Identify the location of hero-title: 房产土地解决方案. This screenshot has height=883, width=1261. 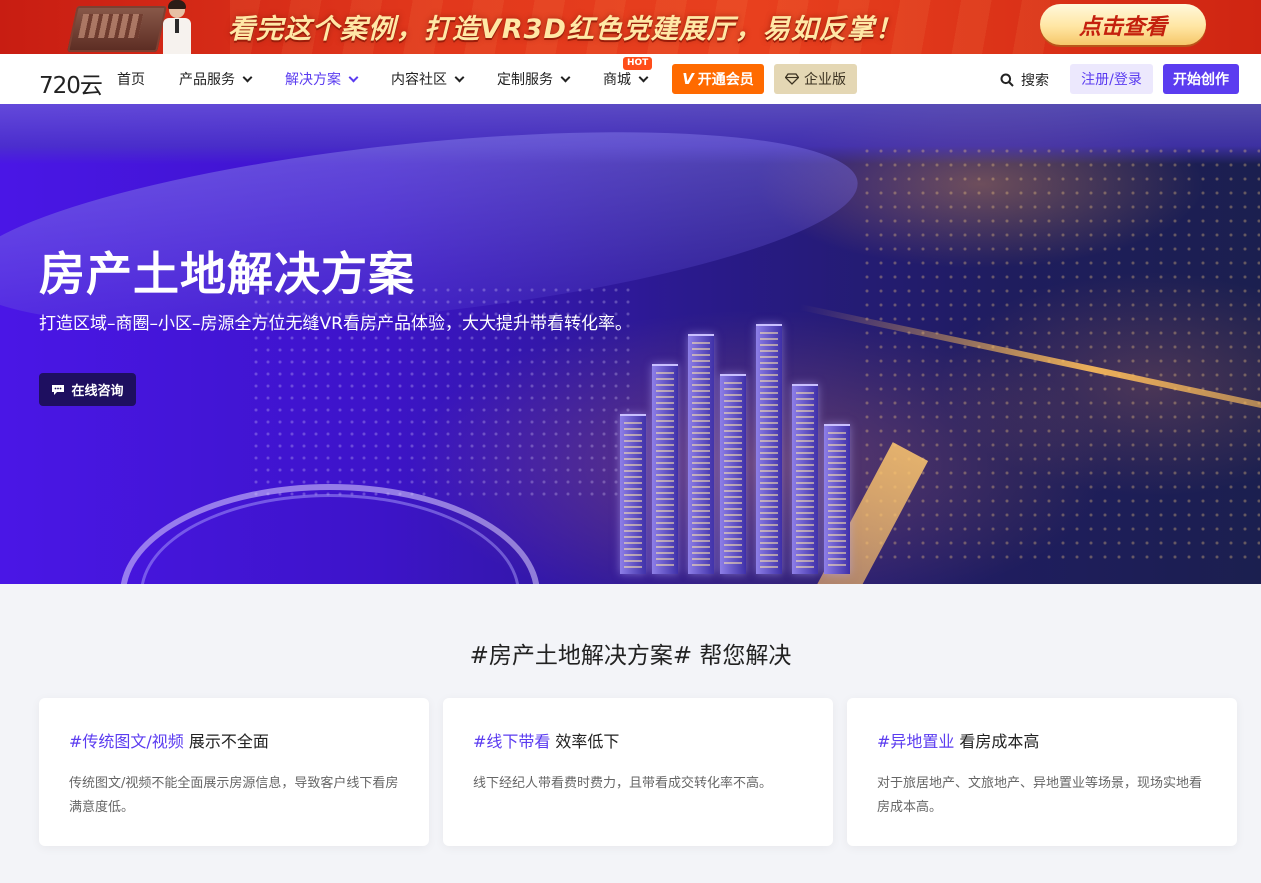
(227, 274).